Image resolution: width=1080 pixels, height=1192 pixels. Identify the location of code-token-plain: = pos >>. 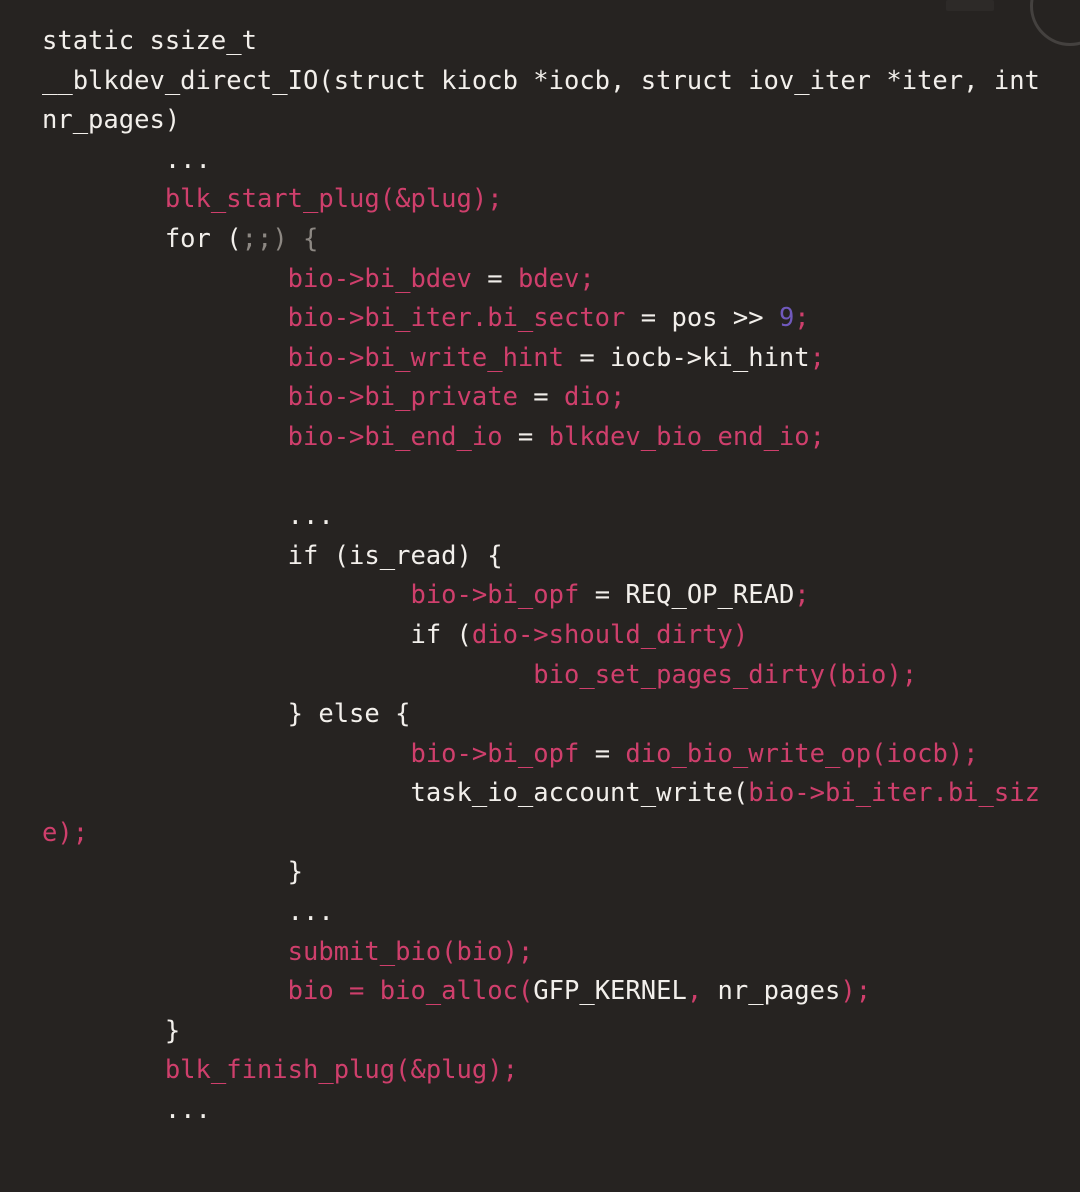
(702, 318).